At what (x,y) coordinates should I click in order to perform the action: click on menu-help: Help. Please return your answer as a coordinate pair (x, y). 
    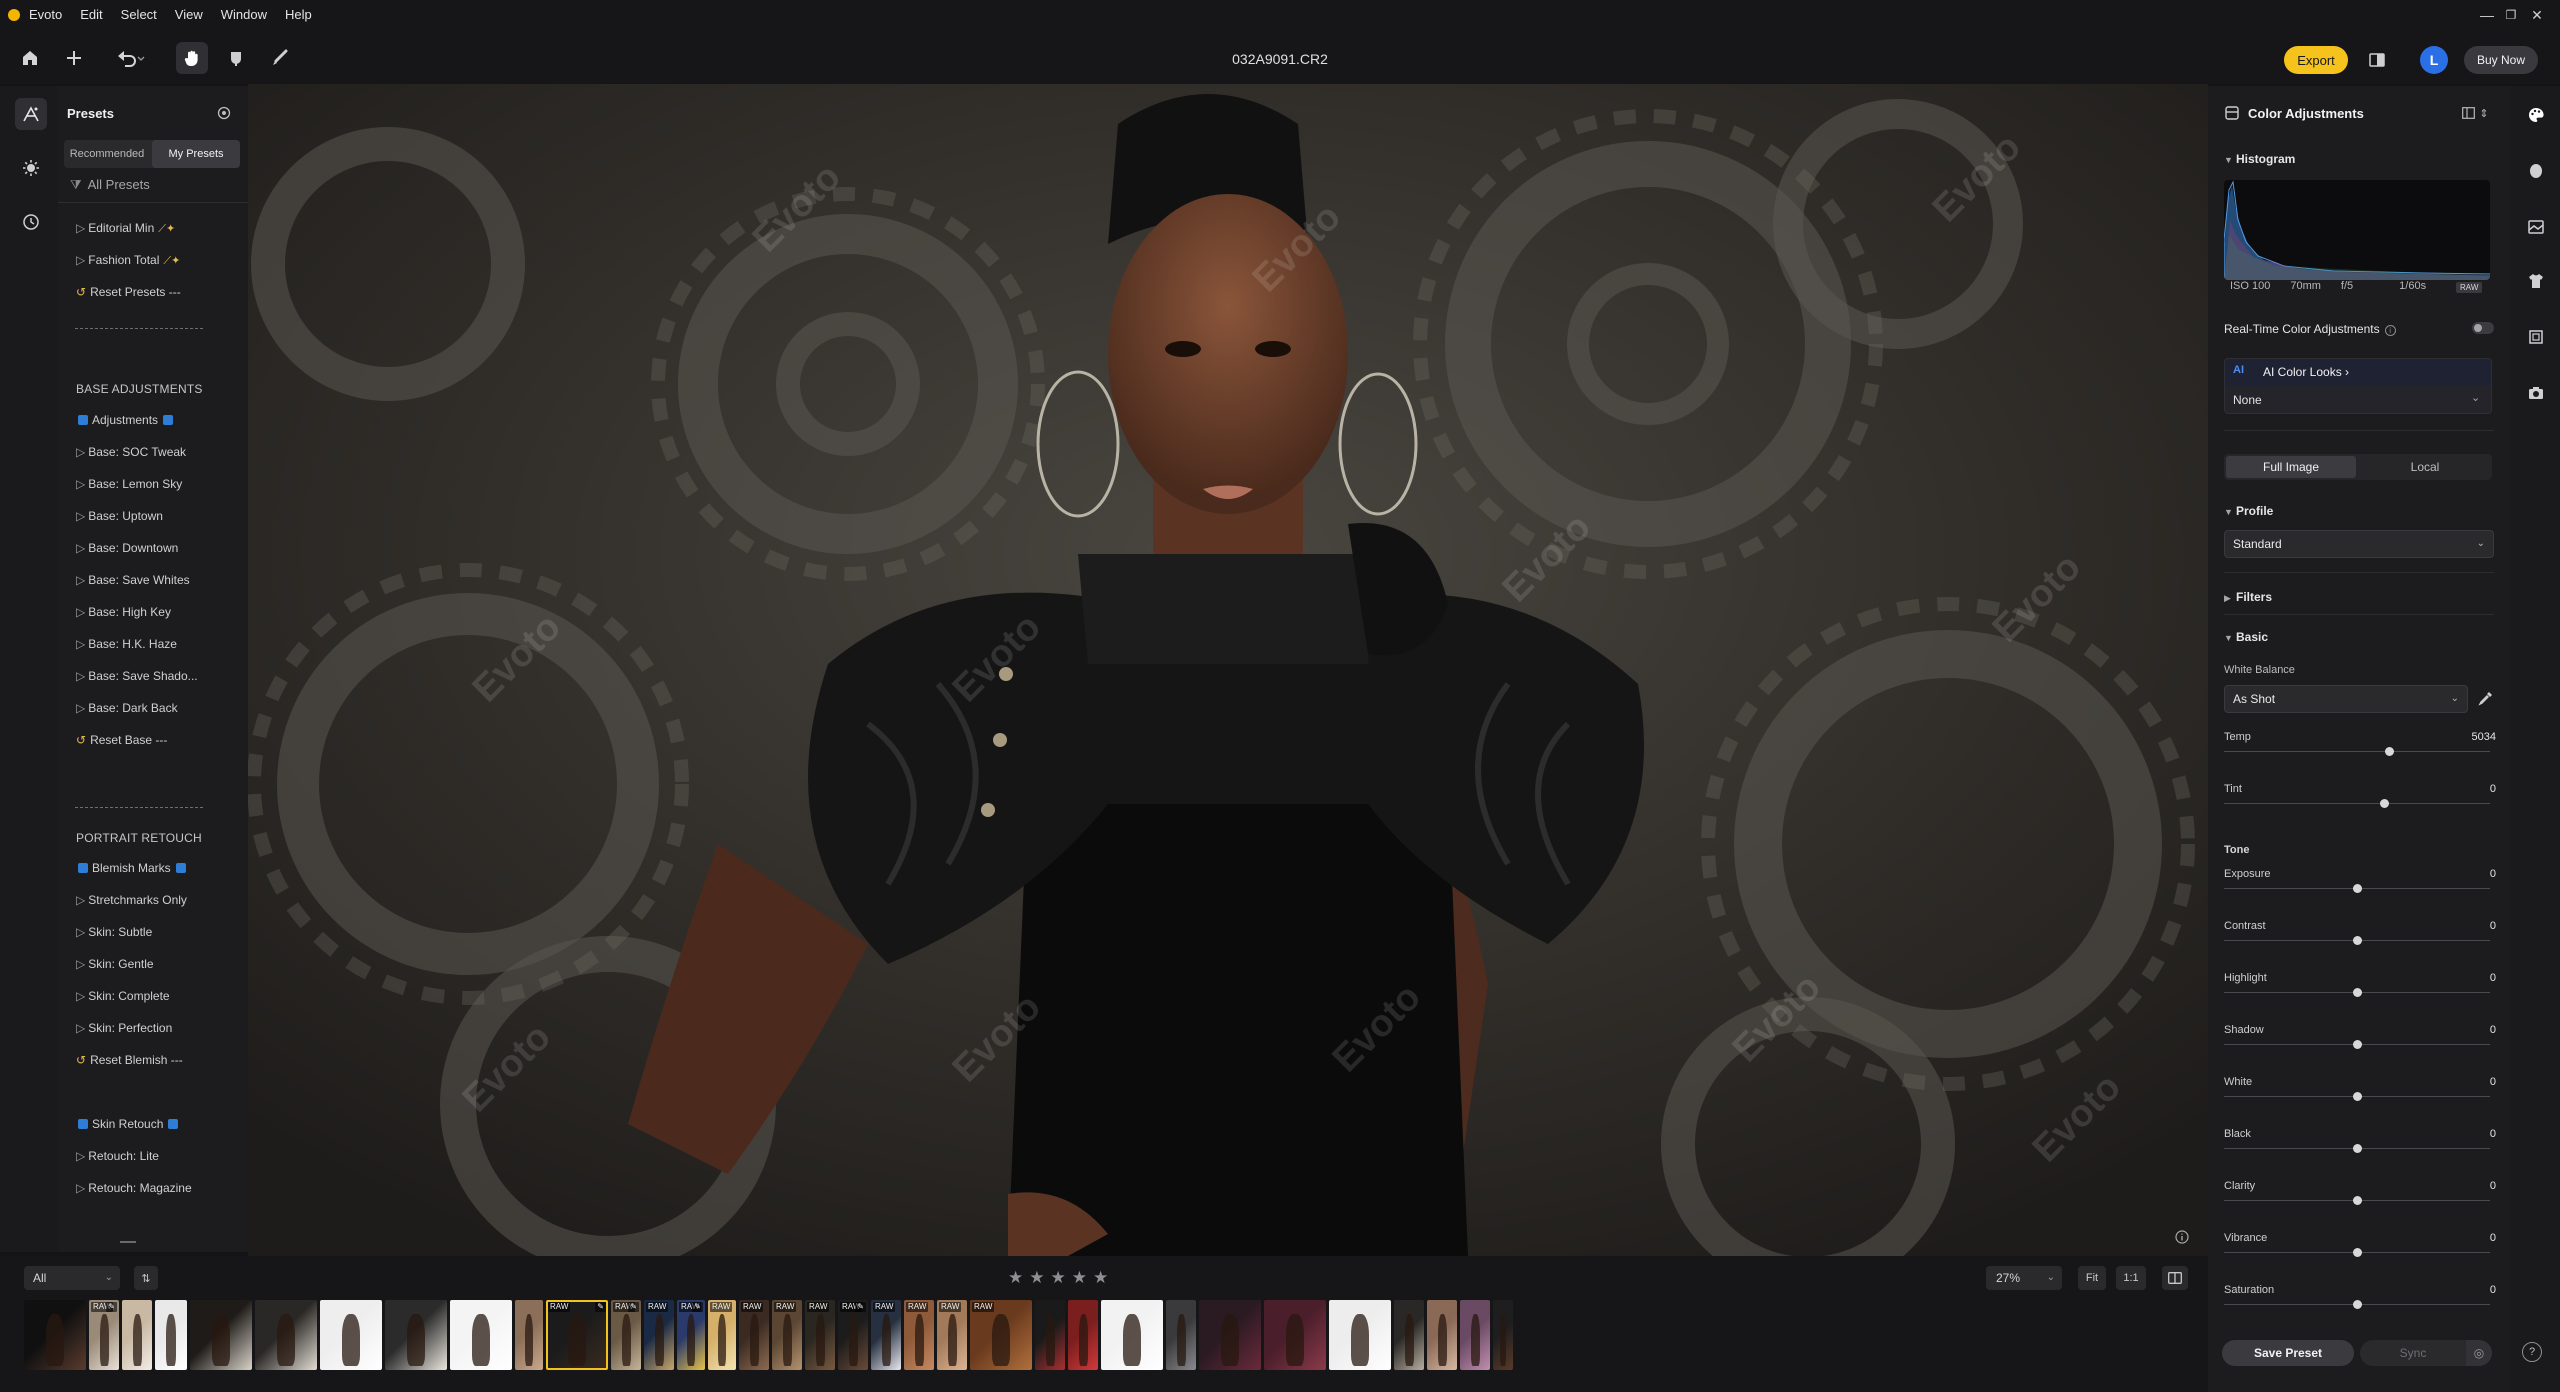
    Looking at the image, I should click on (298, 15).